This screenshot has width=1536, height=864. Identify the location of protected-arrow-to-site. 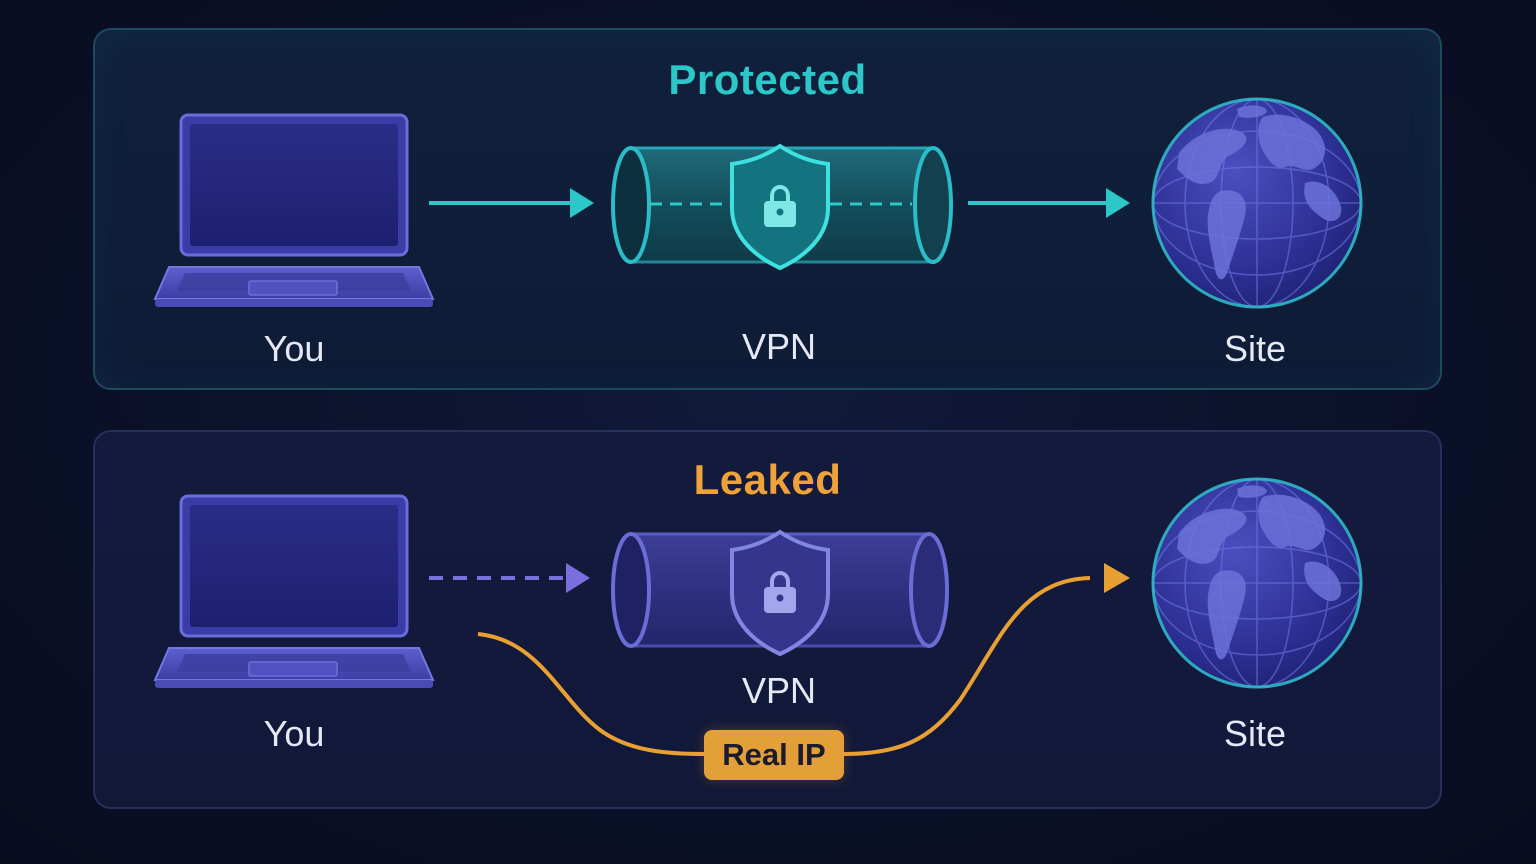
(1049, 203).